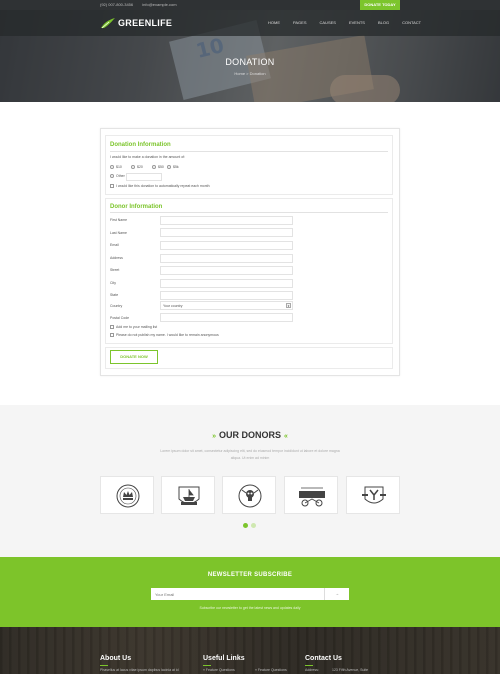 This screenshot has height=674, width=500. Describe the element at coordinates (288, 305) in the screenshot. I see `chevron-down-icon: ▾` at that location.